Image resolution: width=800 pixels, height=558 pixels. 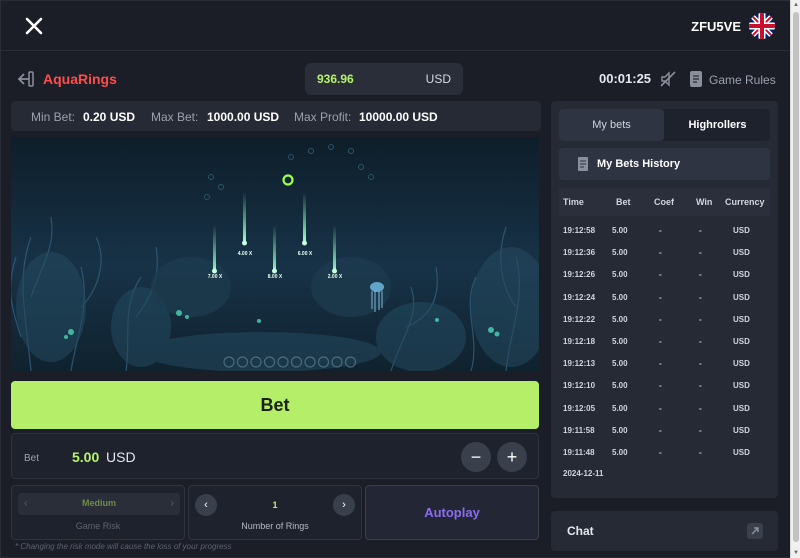 What do you see at coordinates (476, 457) in the screenshot?
I see `decrease-bet-button: −` at bounding box center [476, 457].